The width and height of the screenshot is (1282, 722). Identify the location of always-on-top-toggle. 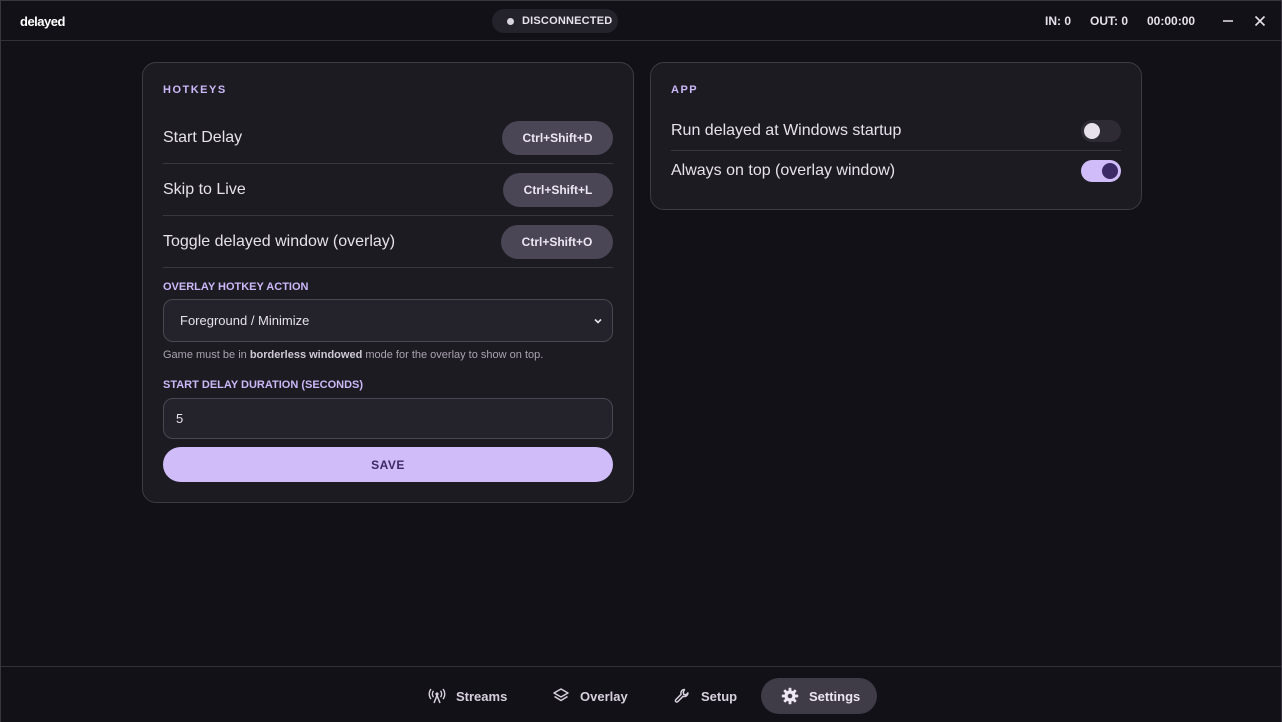
(1101, 170).